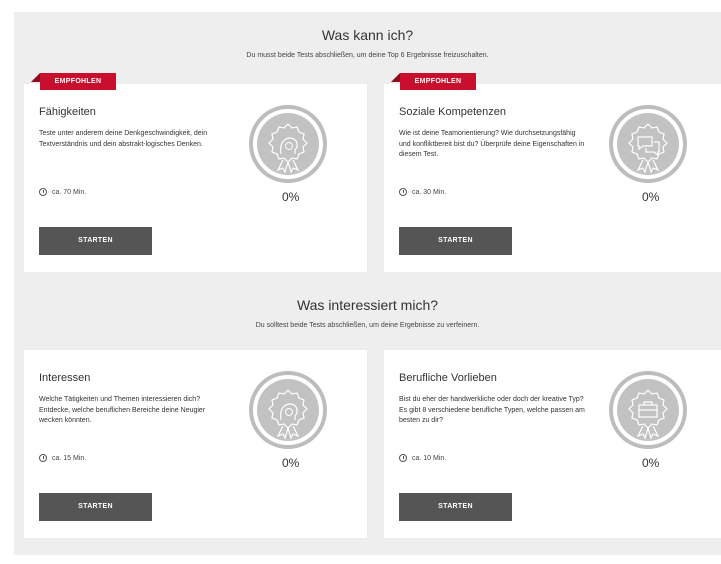  What do you see at coordinates (65, 378) in the screenshot?
I see `card-title: Interessen` at bounding box center [65, 378].